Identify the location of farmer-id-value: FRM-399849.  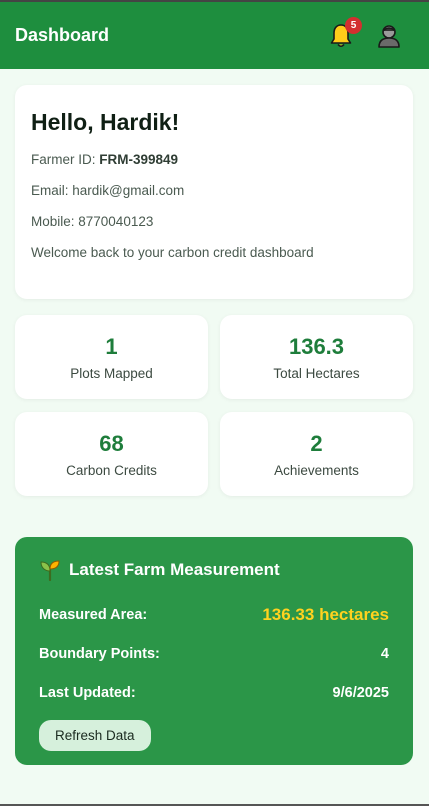
(139, 159).